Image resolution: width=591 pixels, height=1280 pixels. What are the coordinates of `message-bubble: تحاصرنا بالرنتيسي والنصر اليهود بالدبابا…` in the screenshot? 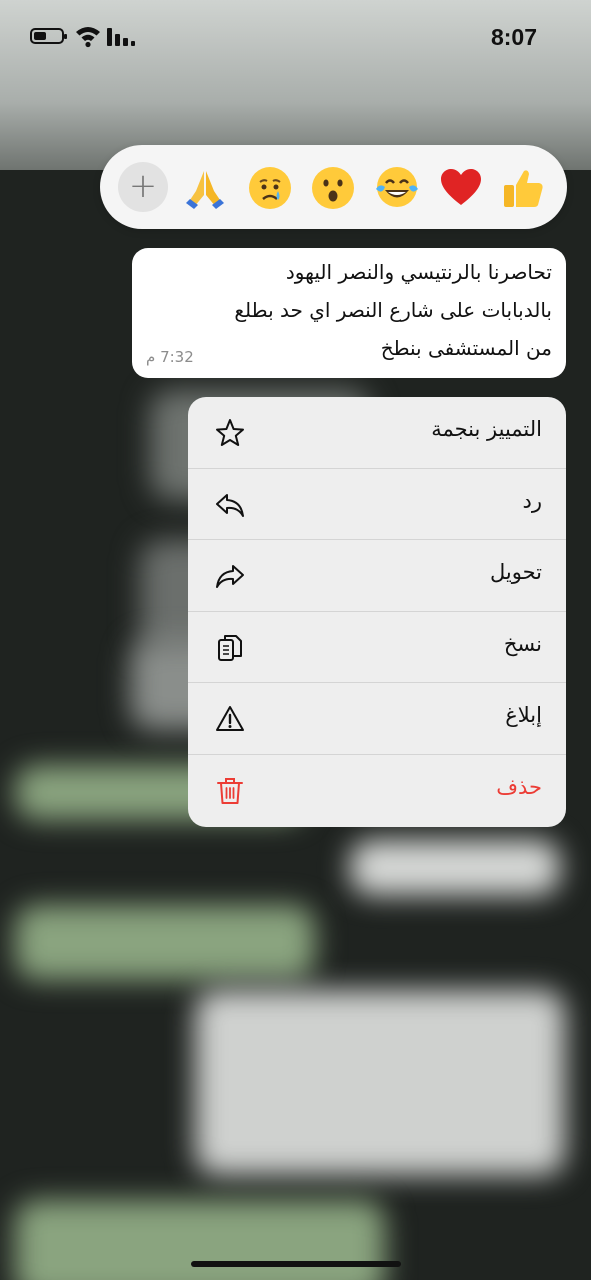 It's located at (349, 313).